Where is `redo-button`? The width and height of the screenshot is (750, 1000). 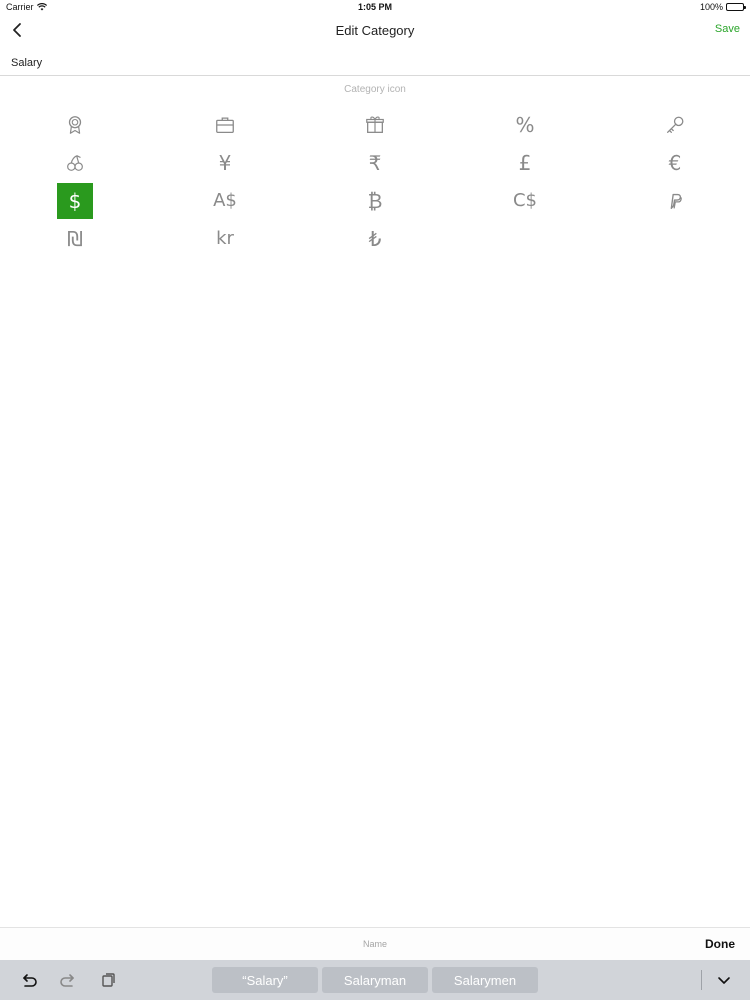 redo-button is located at coordinates (68, 980).